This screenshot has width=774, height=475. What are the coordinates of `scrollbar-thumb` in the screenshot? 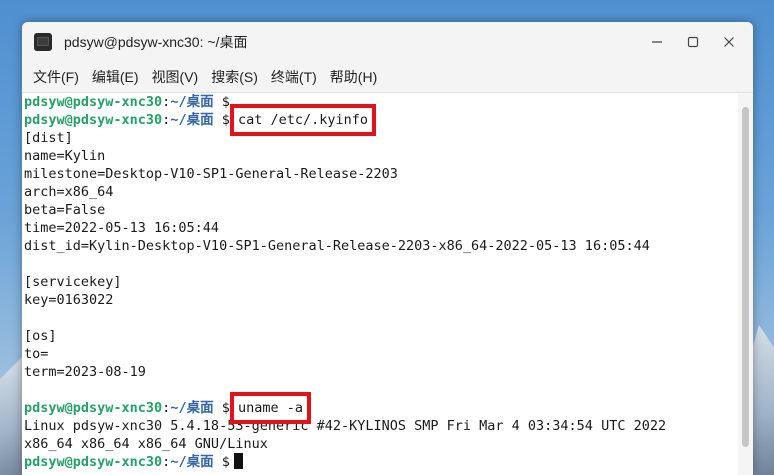 It's located at (745, 277).